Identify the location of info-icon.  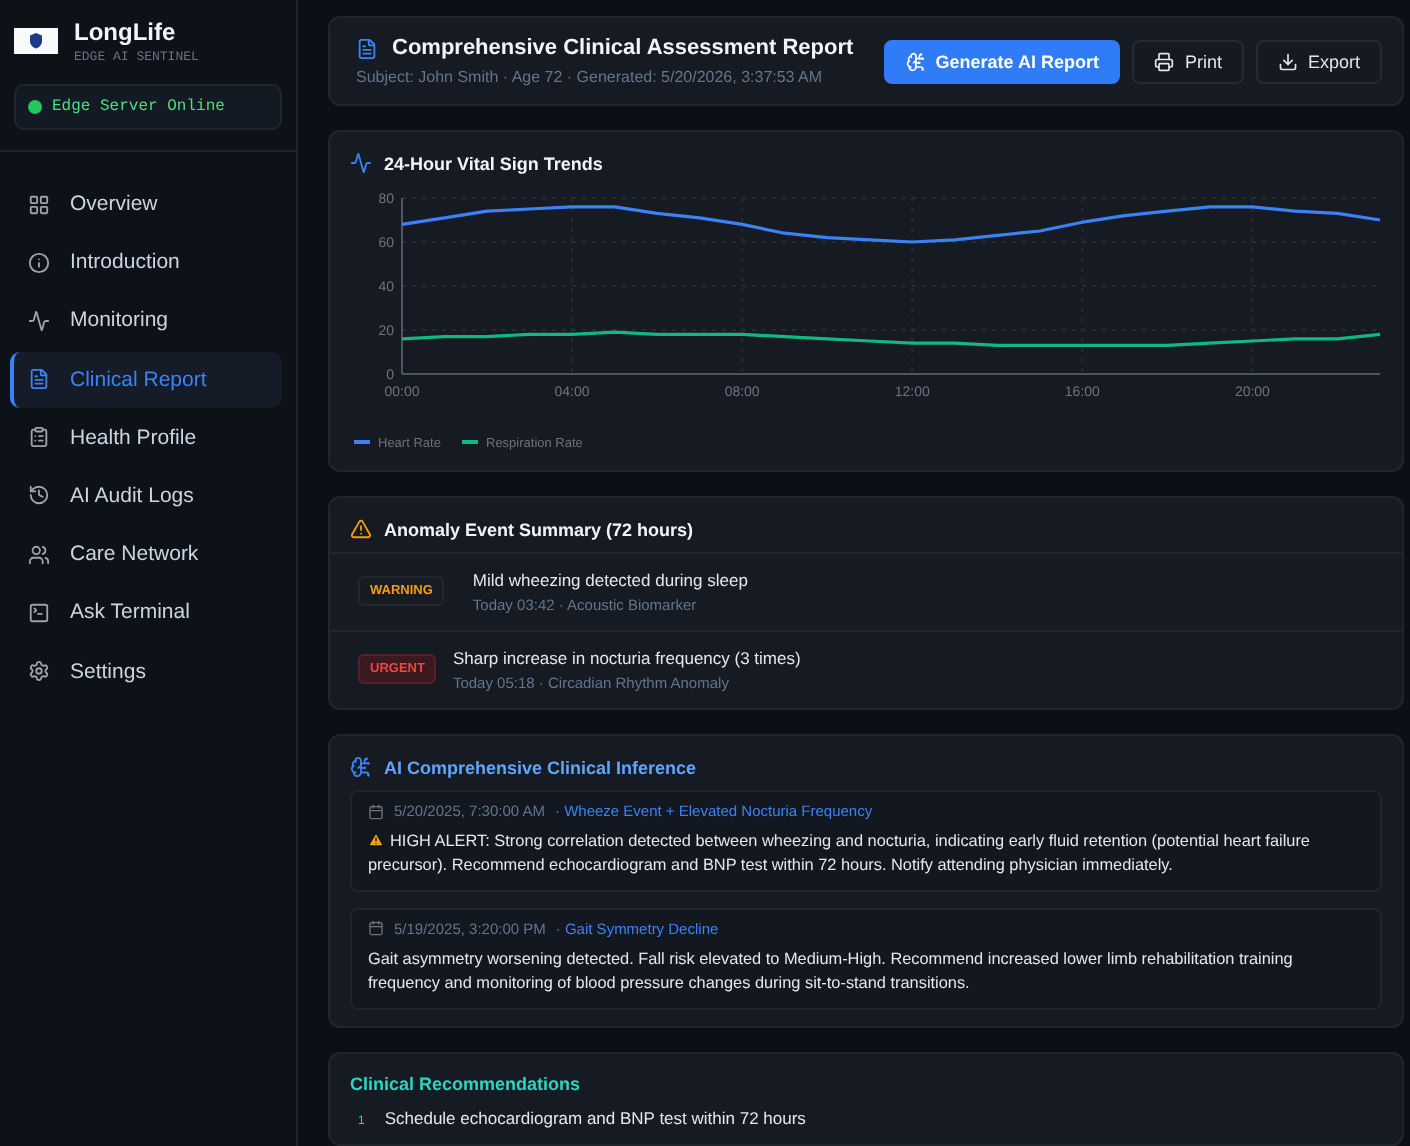
(39, 262).